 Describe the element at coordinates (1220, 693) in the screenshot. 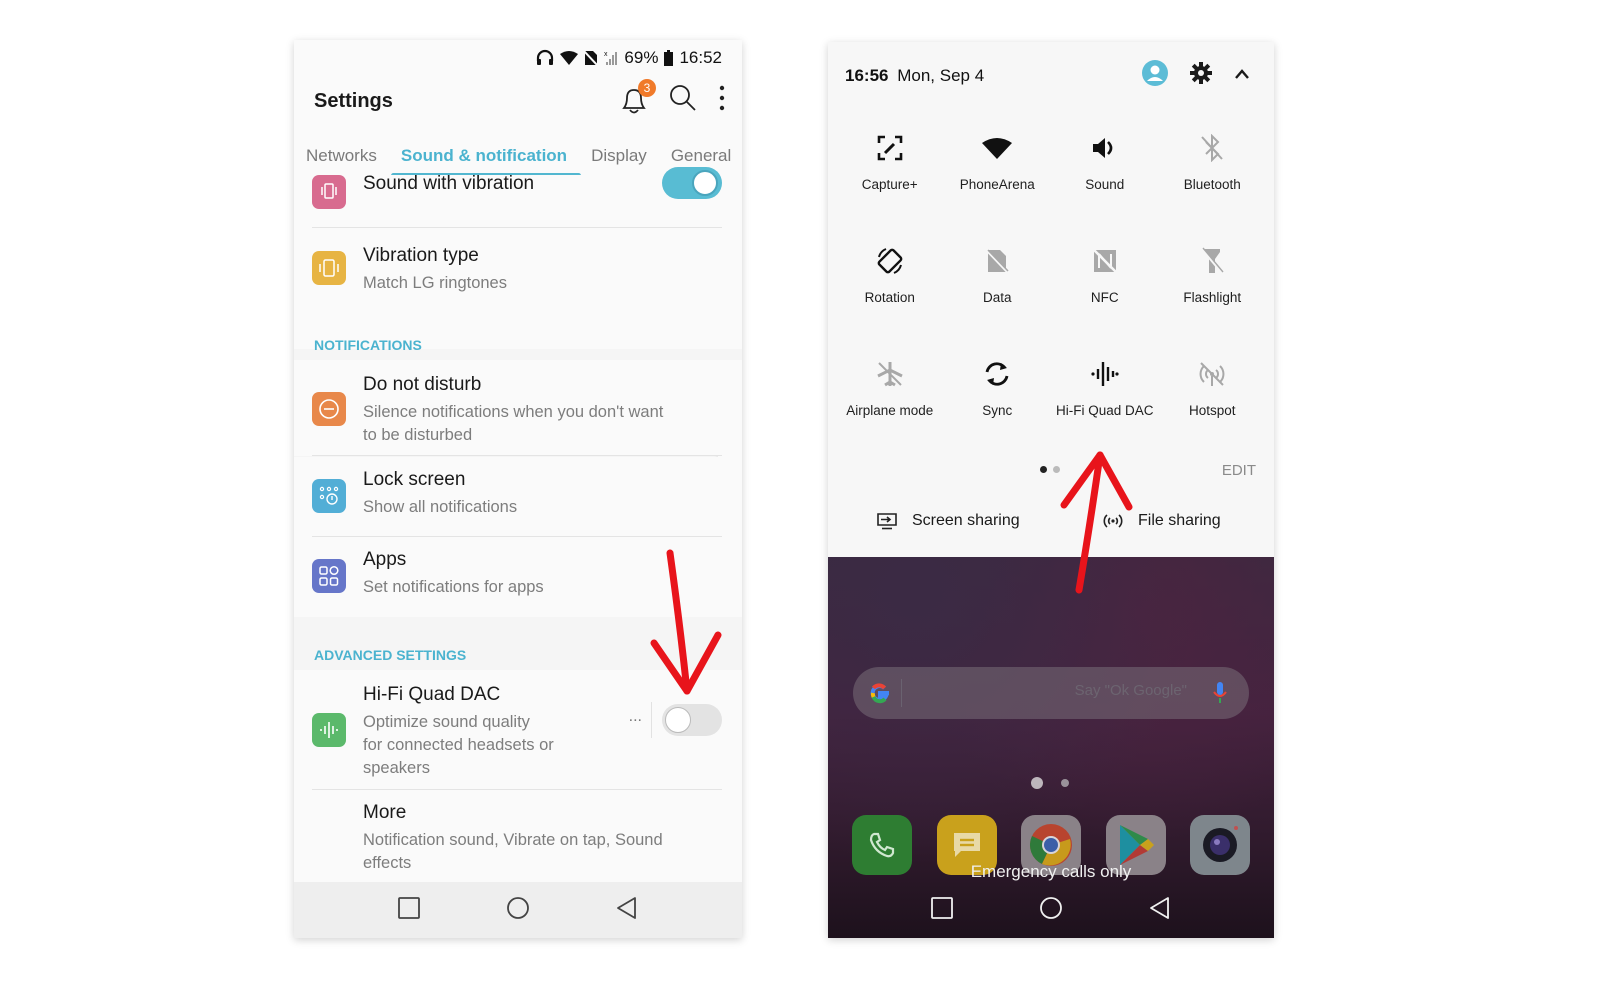

I see `microphone-icon` at that location.